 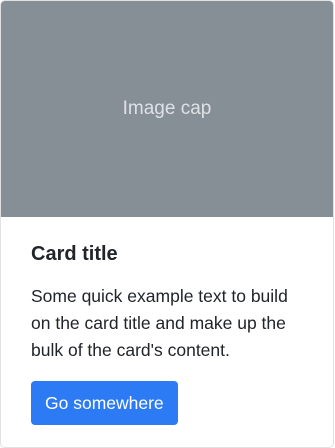 I want to click on go-somewhere-button: Go somewhere, so click(x=104, y=403).